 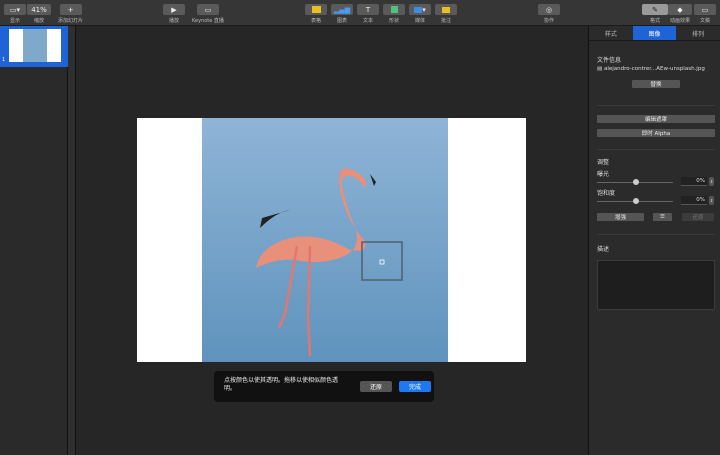 I want to click on instant-alpha-button: 即时 Alpha, so click(x=656, y=133).